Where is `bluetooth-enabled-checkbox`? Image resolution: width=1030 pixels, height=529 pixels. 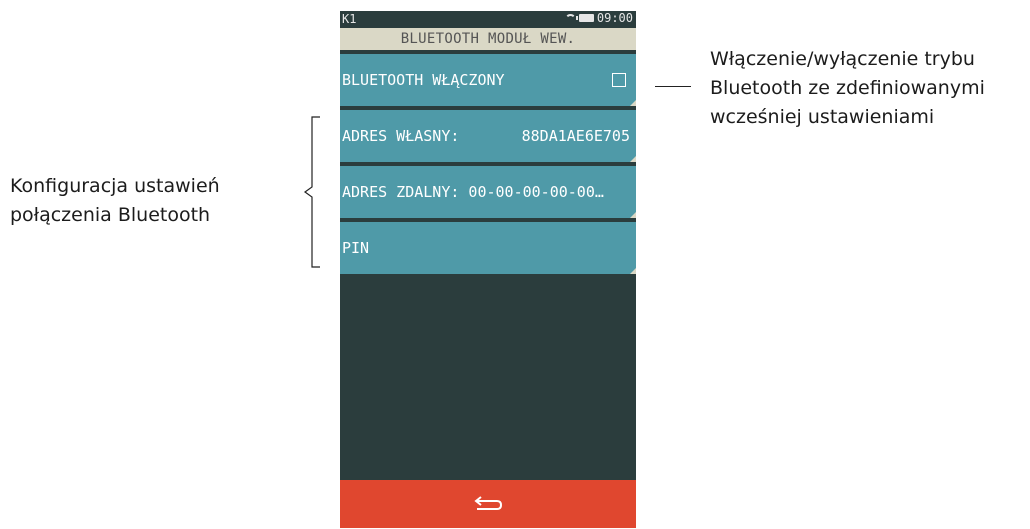
bluetooth-enabled-checkbox is located at coordinates (619, 80).